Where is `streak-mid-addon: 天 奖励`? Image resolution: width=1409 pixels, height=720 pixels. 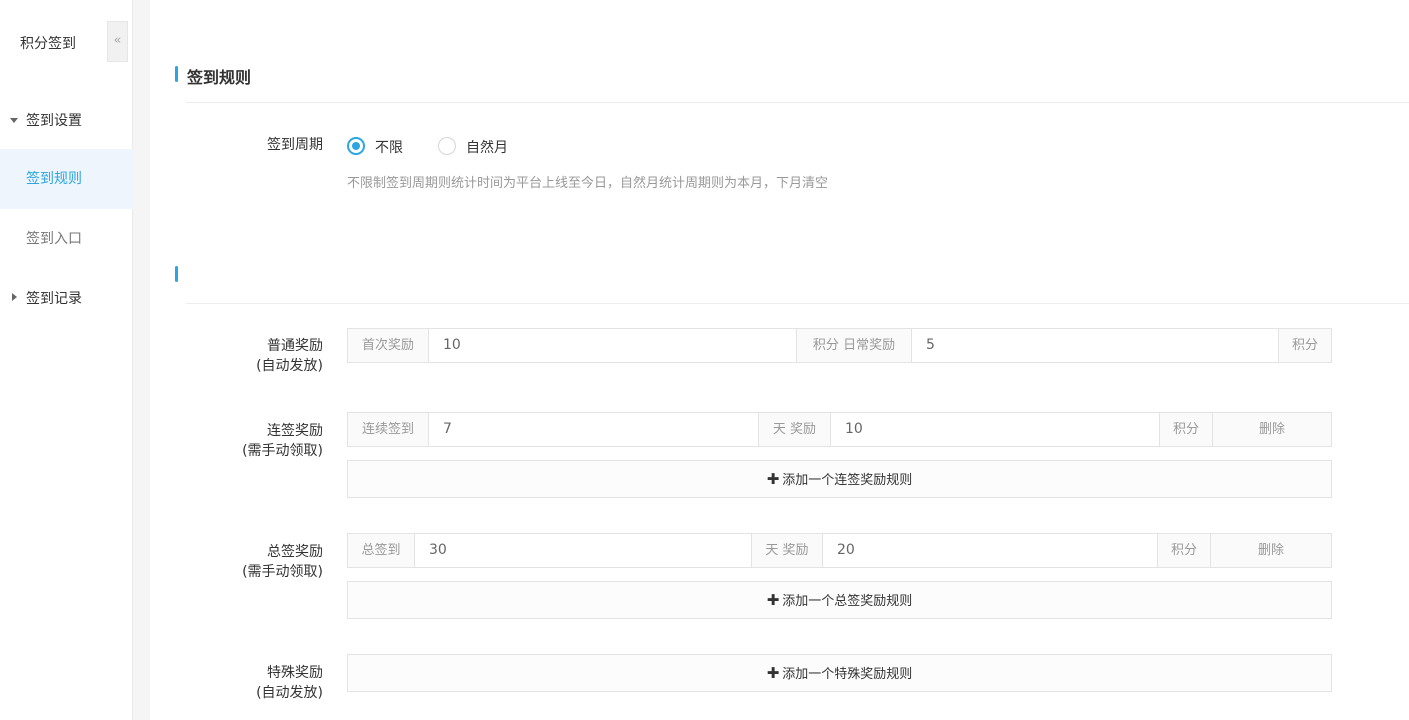
streak-mid-addon: 天 奖励 is located at coordinates (794, 429).